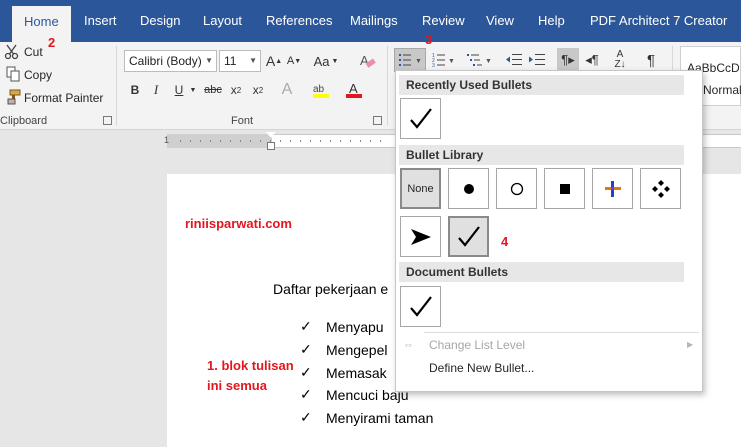 The height and width of the screenshot is (447, 741). Describe the element at coordinates (379, 418) in the screenshot. I see `list-item: Menyirami taman` at that location.